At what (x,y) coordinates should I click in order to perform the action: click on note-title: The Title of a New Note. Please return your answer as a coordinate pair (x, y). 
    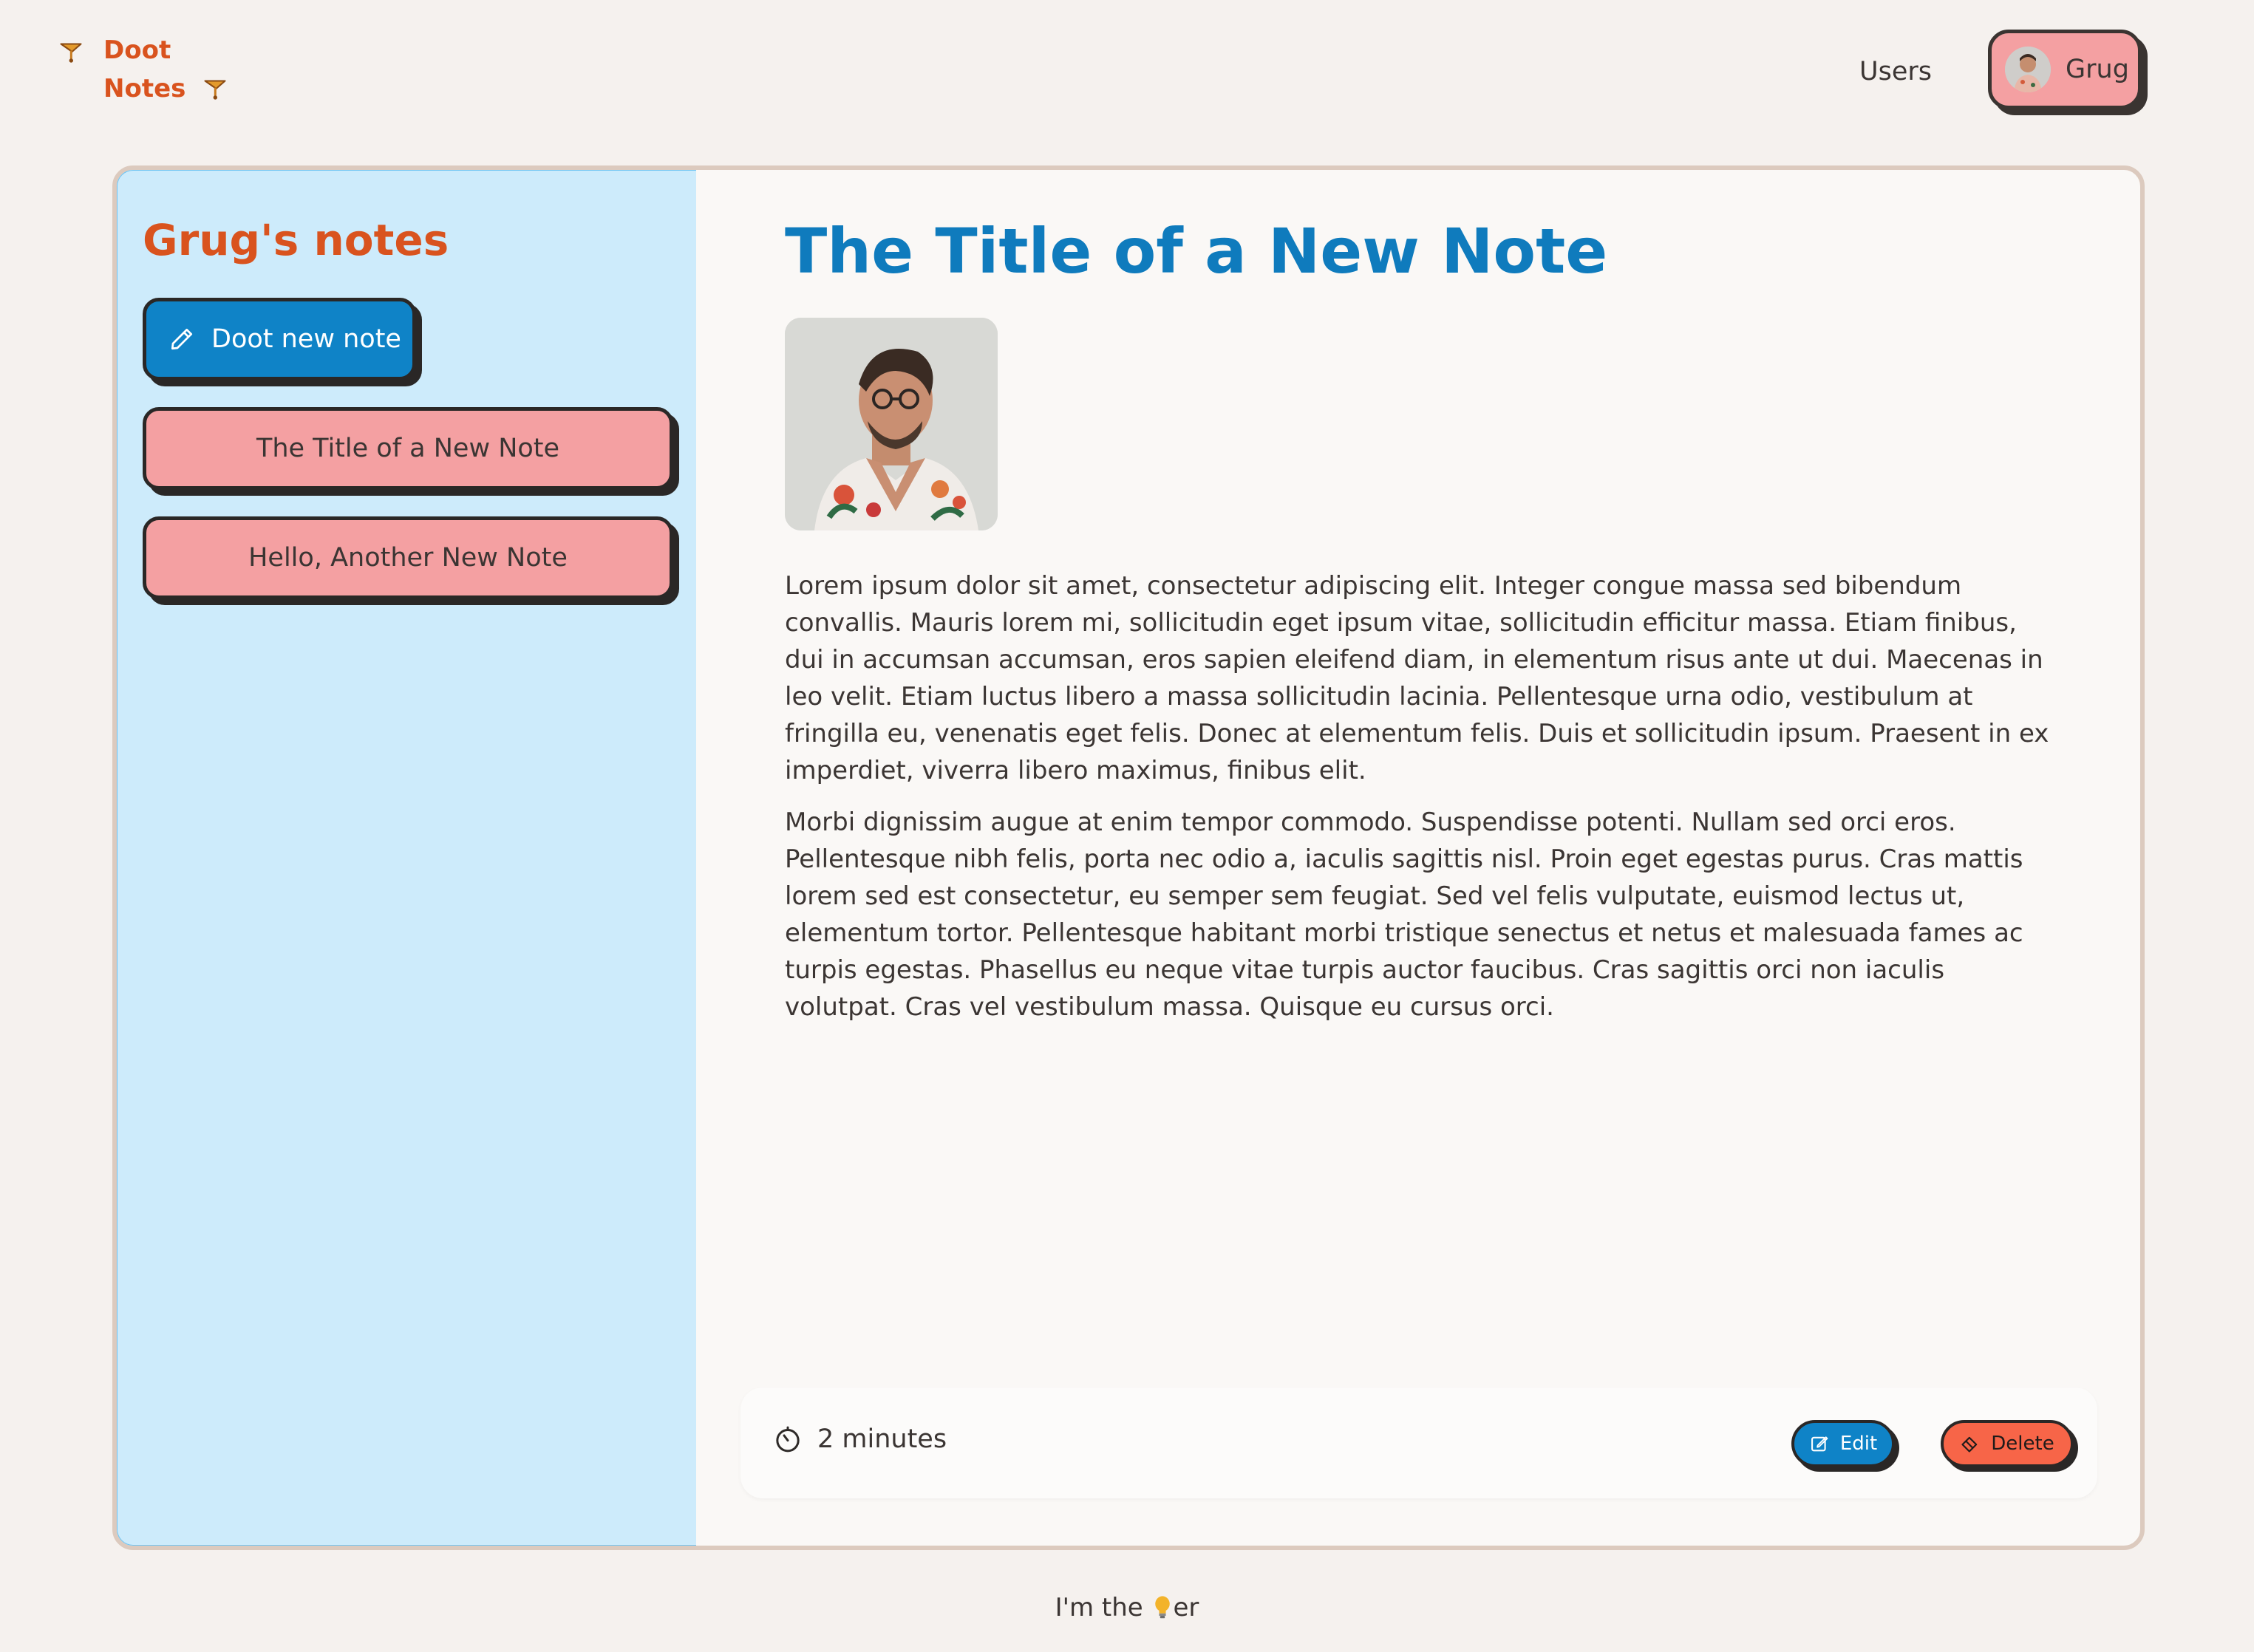
    Looking at the image, I should click on (1196, 251).